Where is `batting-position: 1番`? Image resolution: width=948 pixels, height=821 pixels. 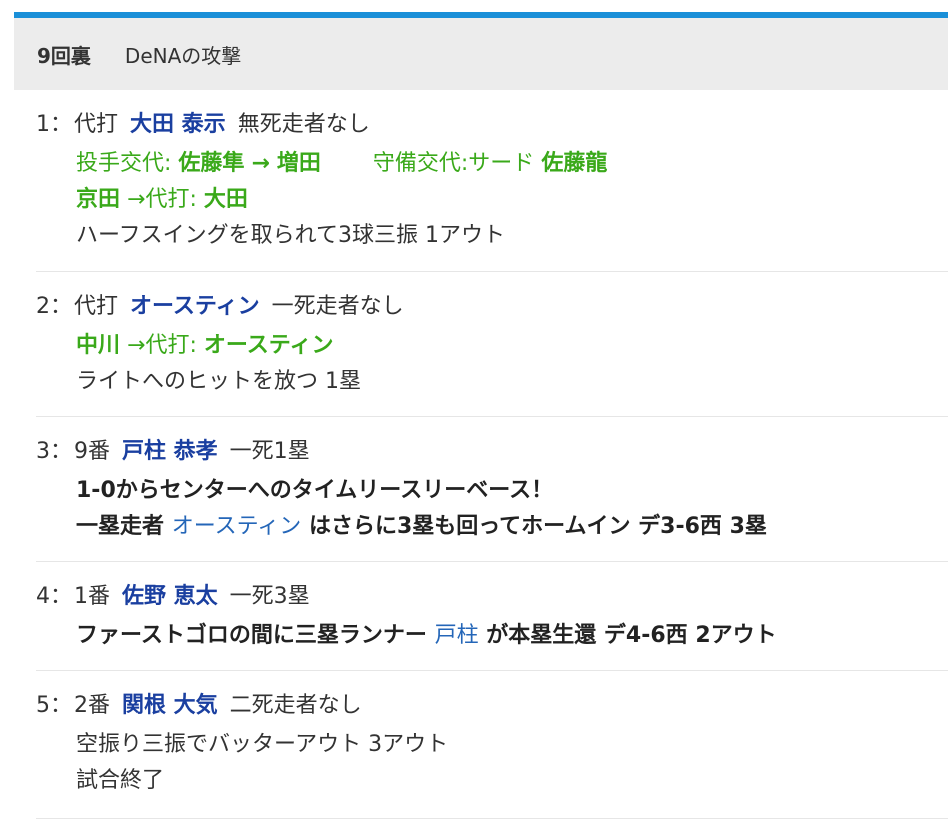
batting-position: 1番 is located at coordinates (92, 596).